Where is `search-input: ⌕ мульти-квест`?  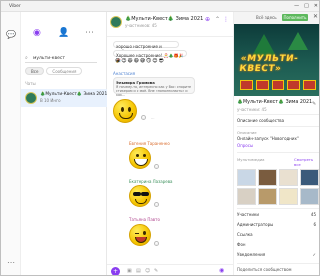
search-input: ⌕ мульти-квест is located at coordinates (61, 58).